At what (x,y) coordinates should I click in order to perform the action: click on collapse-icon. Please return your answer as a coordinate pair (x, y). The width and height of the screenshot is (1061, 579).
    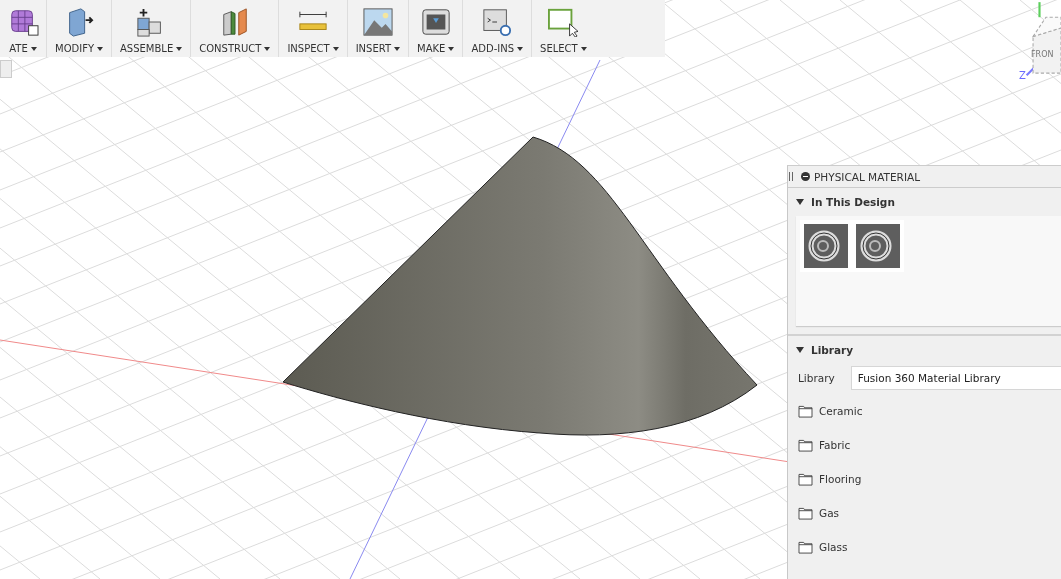
    Looking at the image, I should click on (805, 176).